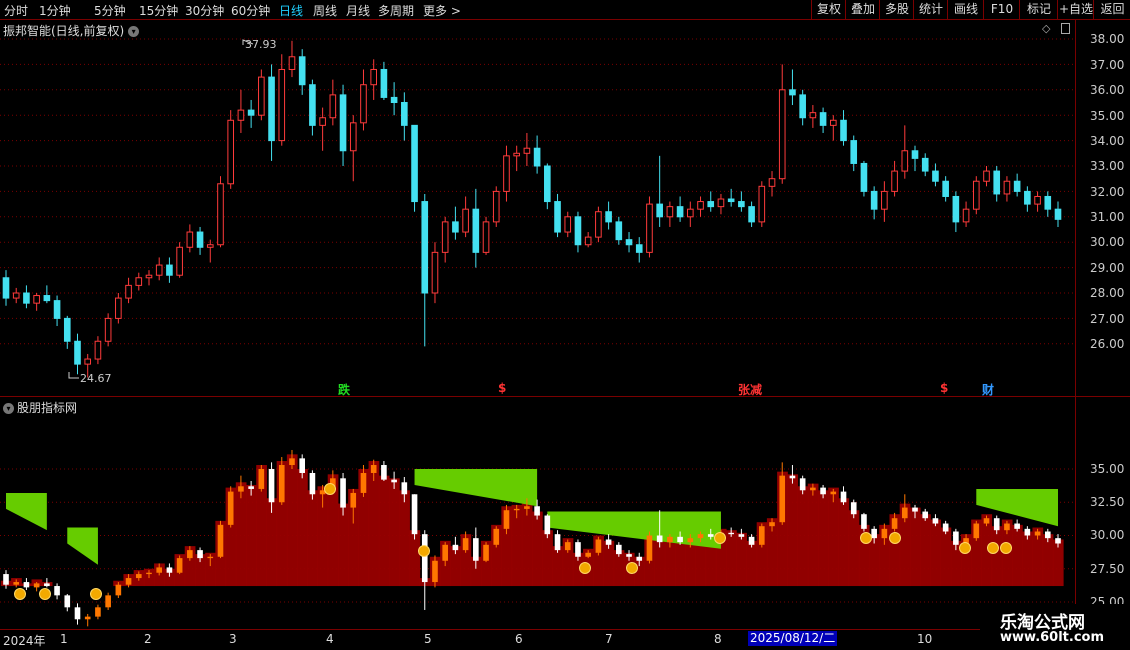 This screenshot has width=1130, height=650. What do you see at coordinates (1107, 242) in the screenshot?
I see `y-tick: 30.00` at bounding box center [1107, 242].